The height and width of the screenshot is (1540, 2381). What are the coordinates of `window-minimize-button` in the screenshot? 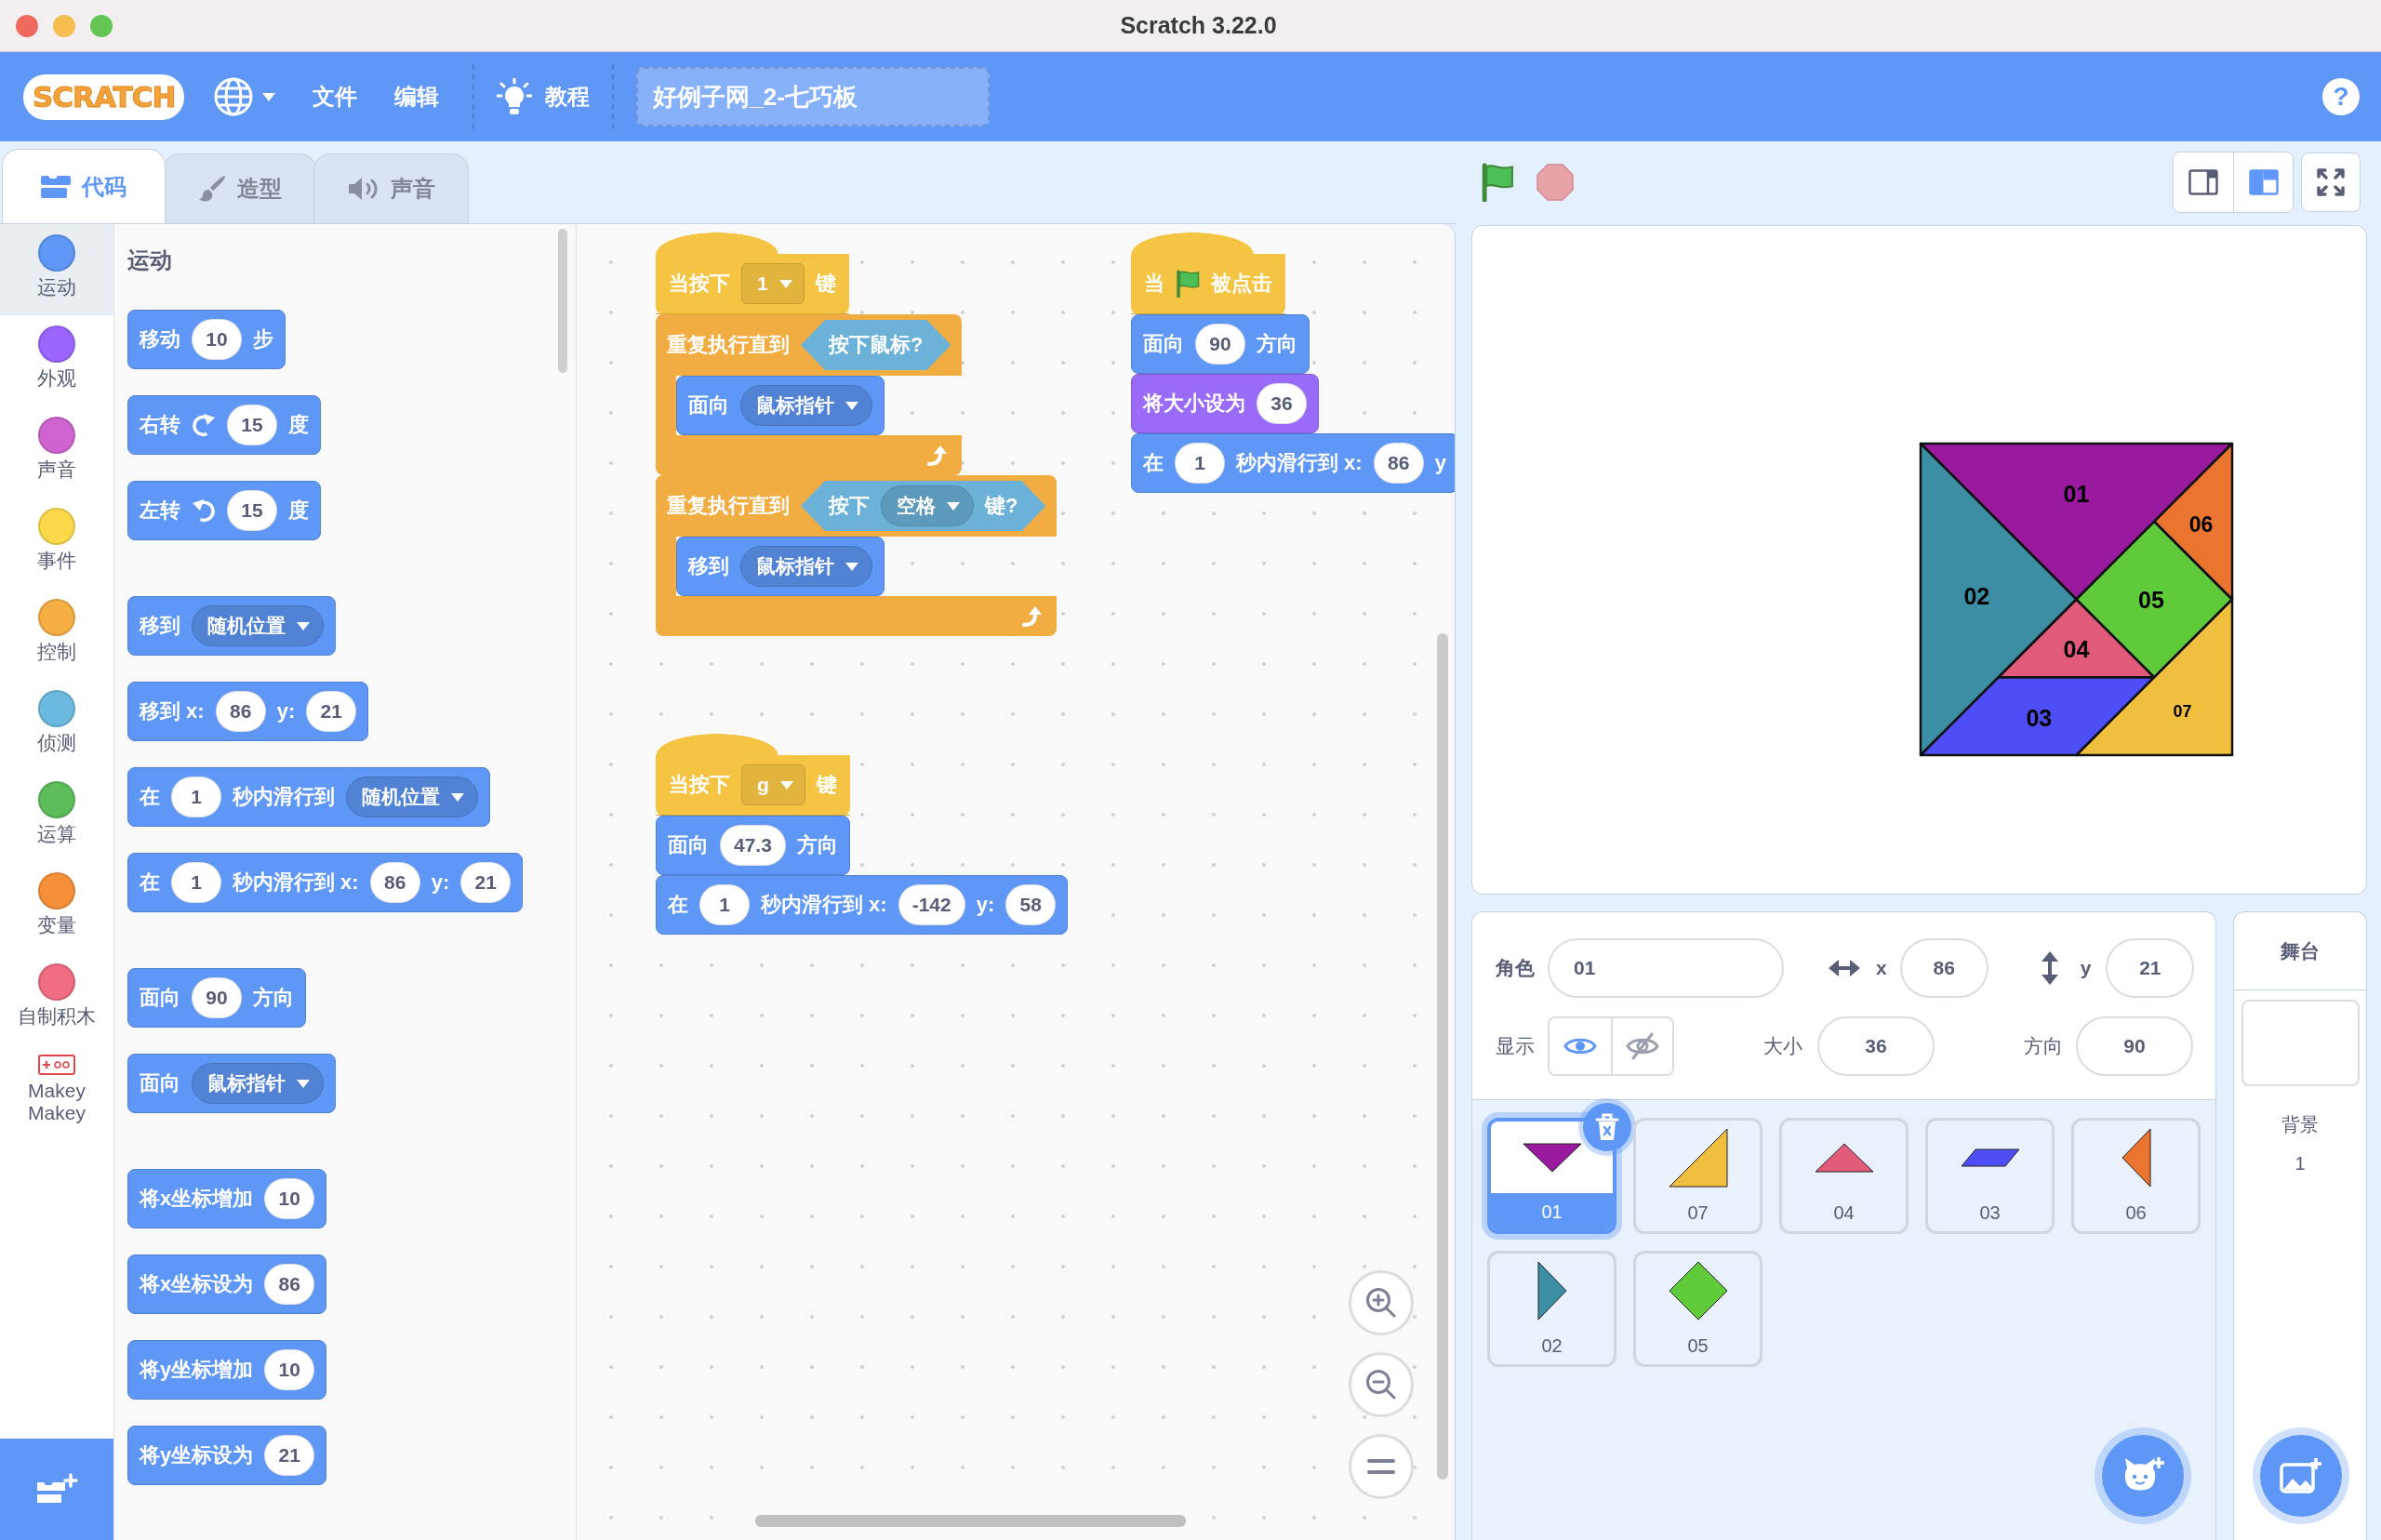 It's located at (64, 25).